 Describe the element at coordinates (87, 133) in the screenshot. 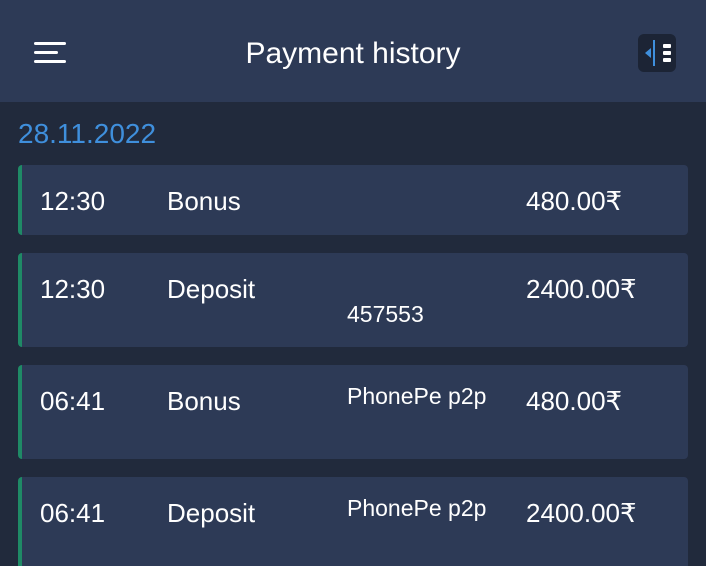

I see `date-heading: 28.11.2022` at that location.